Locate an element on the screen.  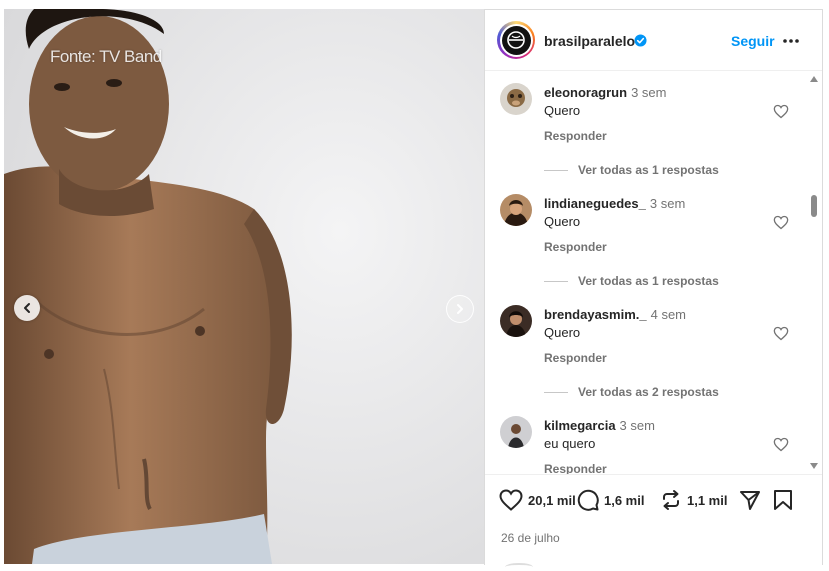
repost-button: 1,1 mil is located at coordinates (693, 500).